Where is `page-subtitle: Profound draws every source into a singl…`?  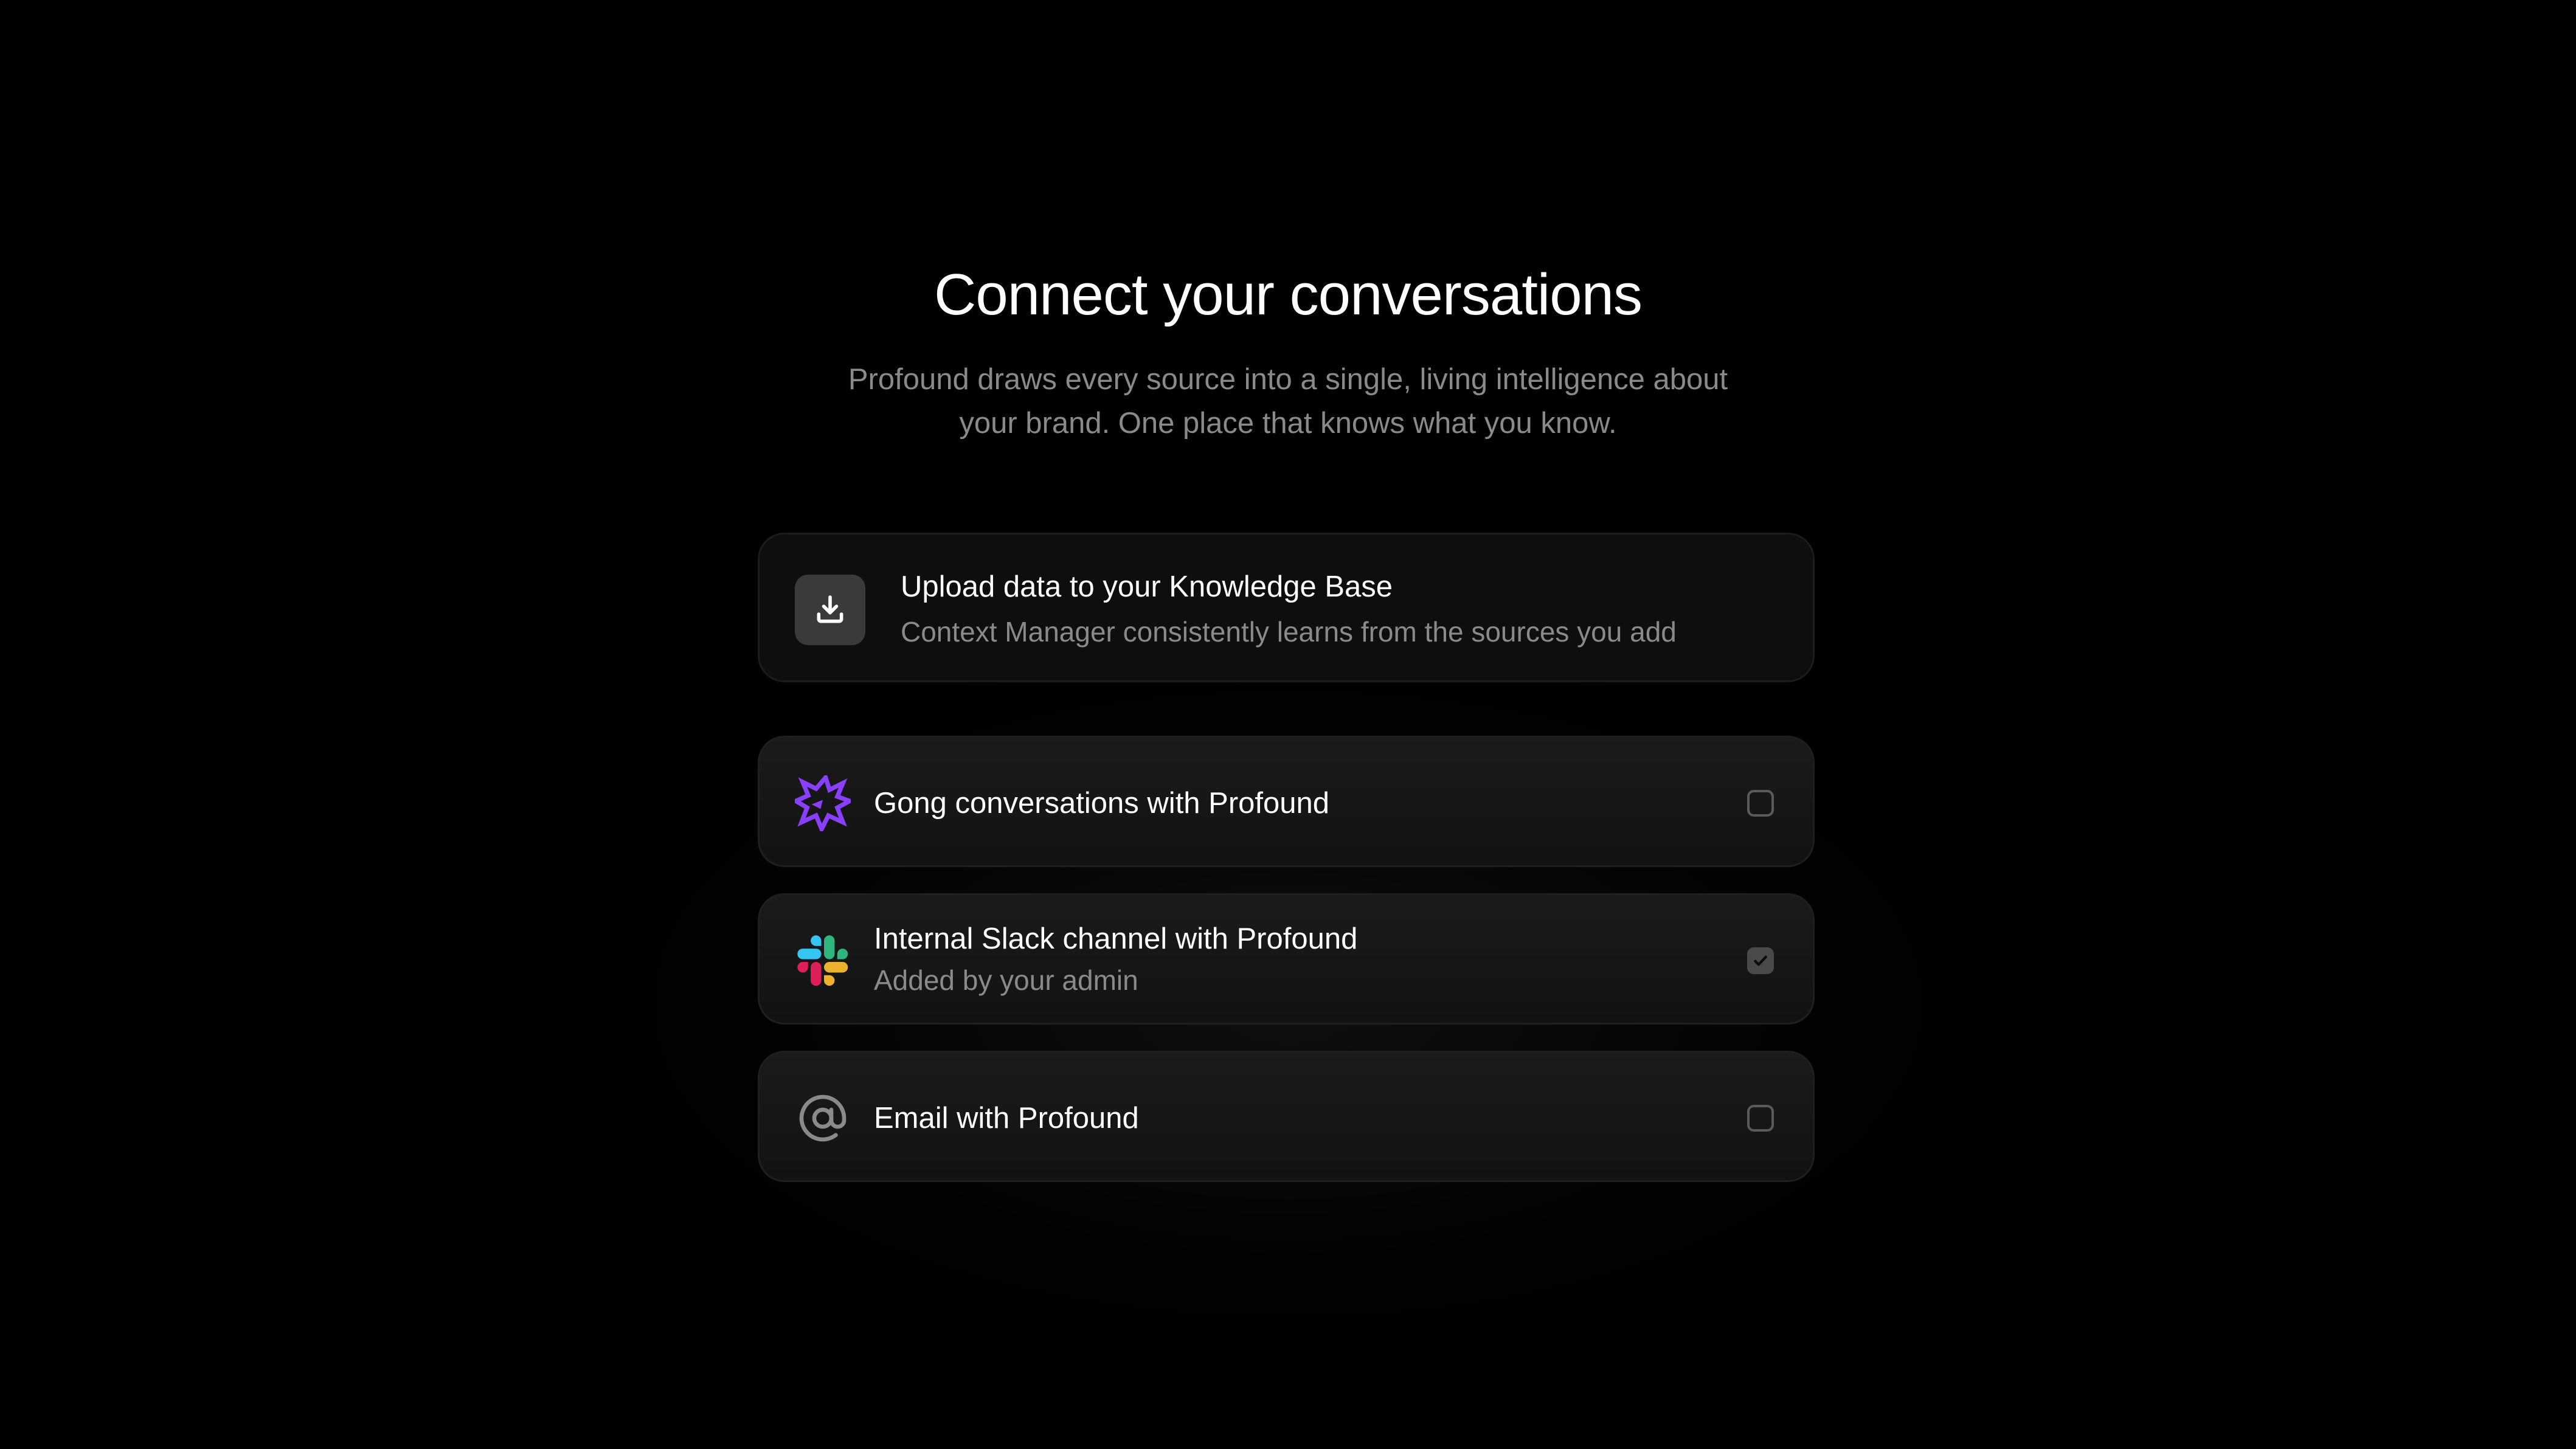
page-subtitle: Profound draws every source into a singl… is located at coordinates (1288, 401).